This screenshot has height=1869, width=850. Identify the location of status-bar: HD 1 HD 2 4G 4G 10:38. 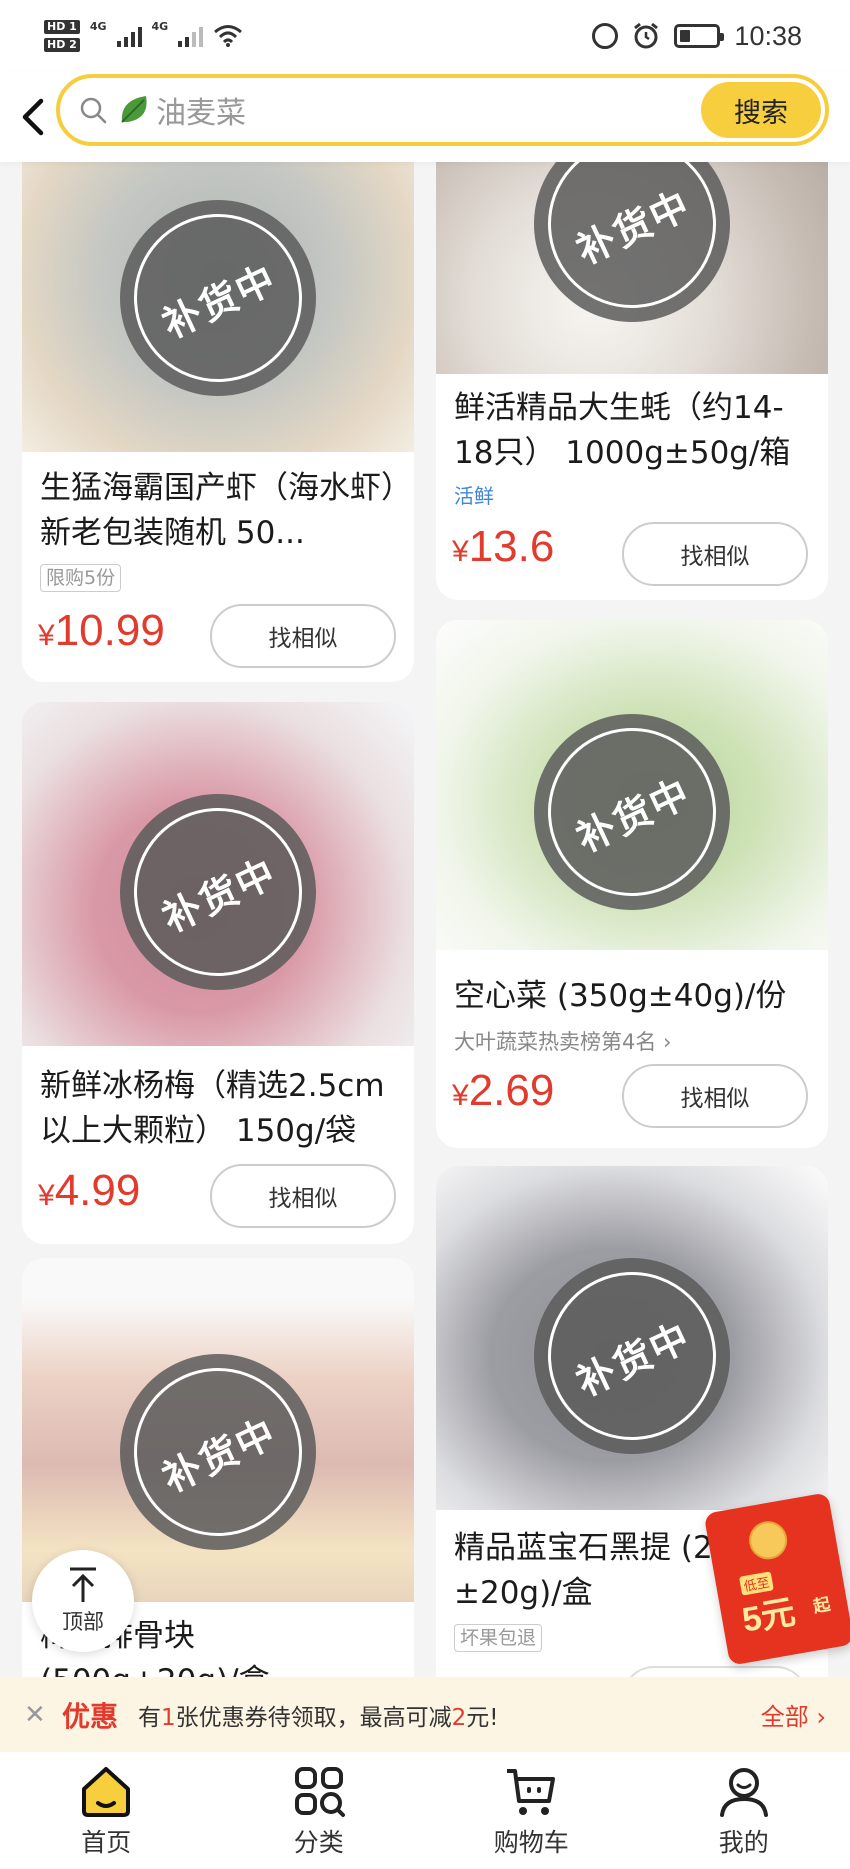
(425, 36).